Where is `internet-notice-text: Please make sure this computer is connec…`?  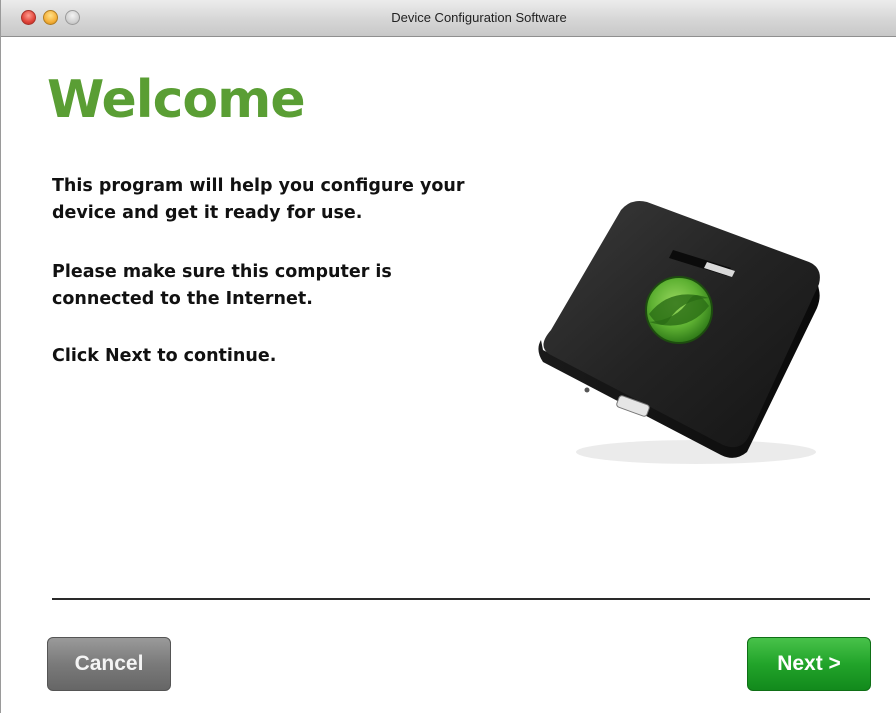
internet-notice-text: Please make sure this computer is connec… is located at coordinates (222, 285).